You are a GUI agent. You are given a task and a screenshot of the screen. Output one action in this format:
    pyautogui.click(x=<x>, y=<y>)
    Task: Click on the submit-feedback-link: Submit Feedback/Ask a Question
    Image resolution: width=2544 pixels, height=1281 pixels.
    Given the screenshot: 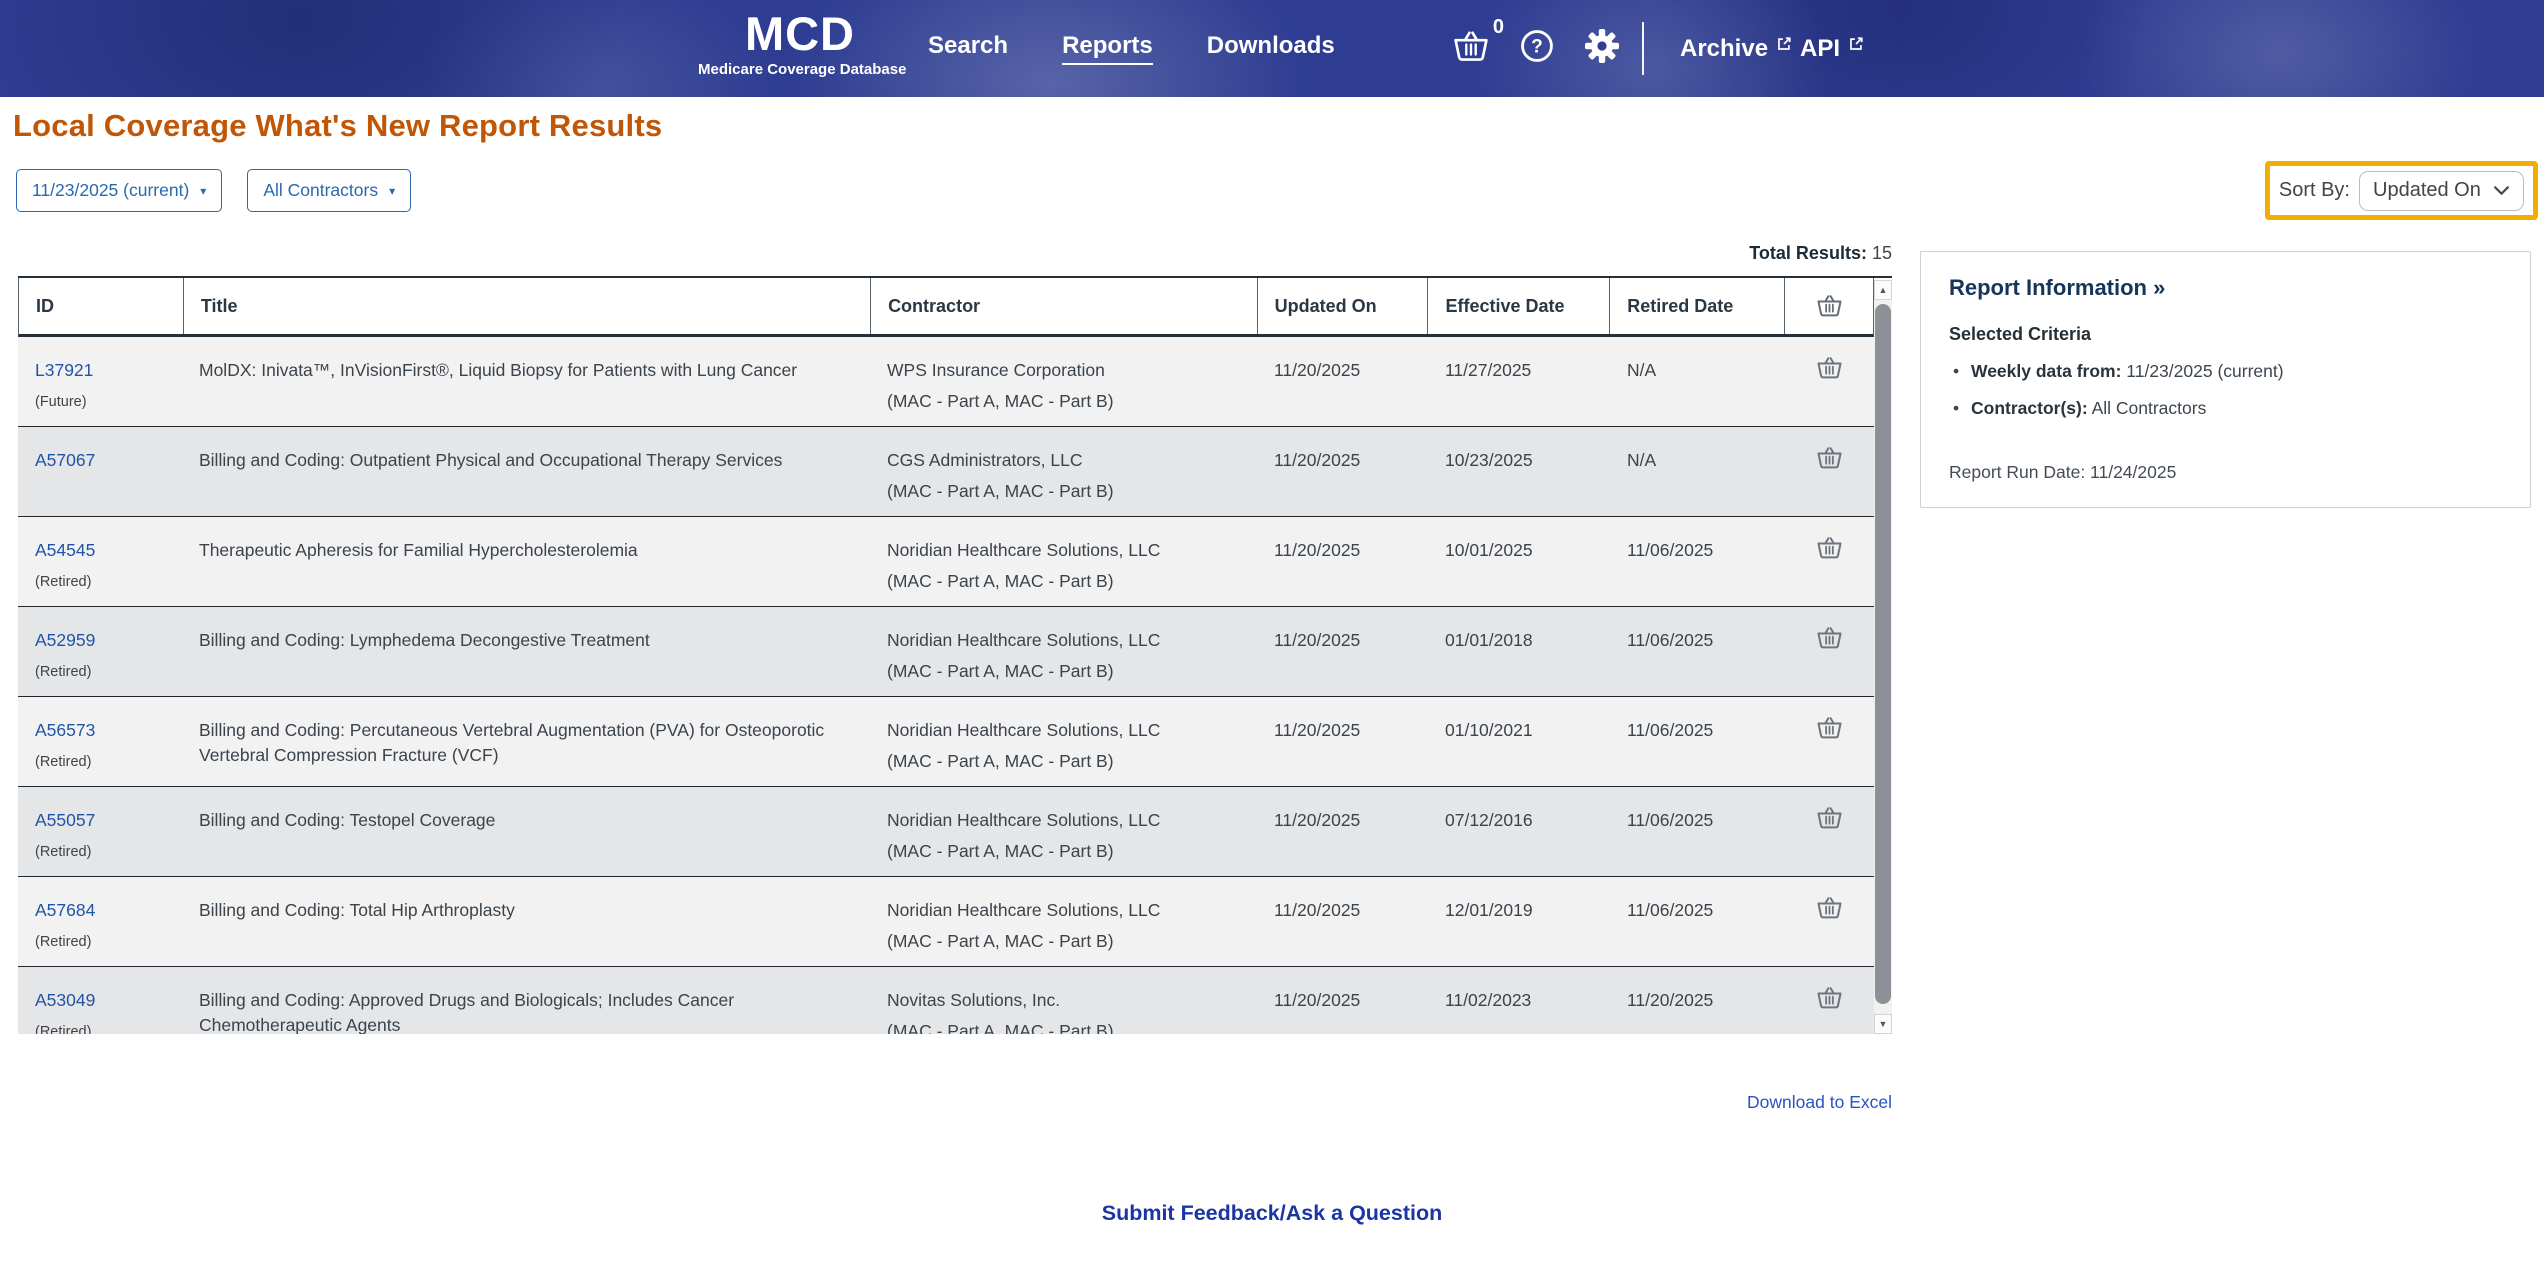 What is the action you would take?
    pyautogui.click(x=1272, y=1213)
    